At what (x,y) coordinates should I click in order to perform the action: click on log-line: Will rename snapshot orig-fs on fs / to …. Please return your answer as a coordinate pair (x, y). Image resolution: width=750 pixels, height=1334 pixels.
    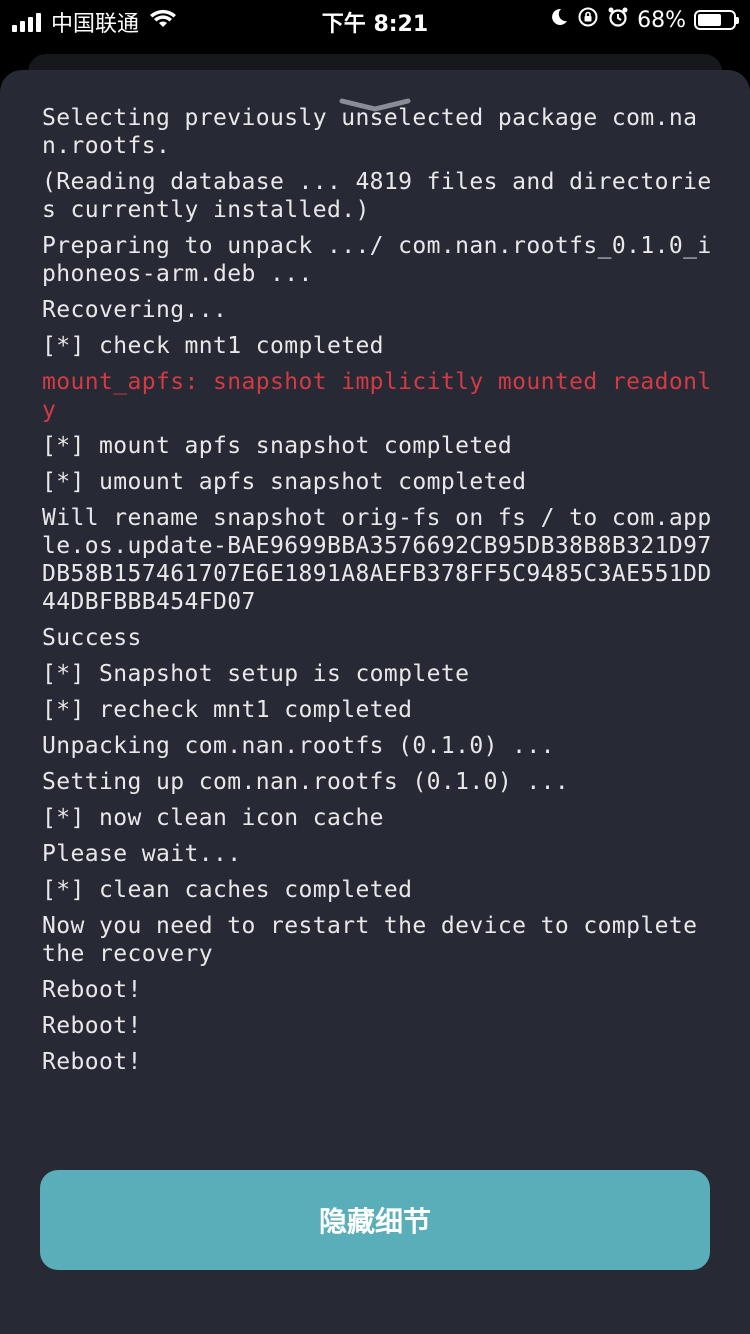
    Looking at the image, I should click on (377, 560).